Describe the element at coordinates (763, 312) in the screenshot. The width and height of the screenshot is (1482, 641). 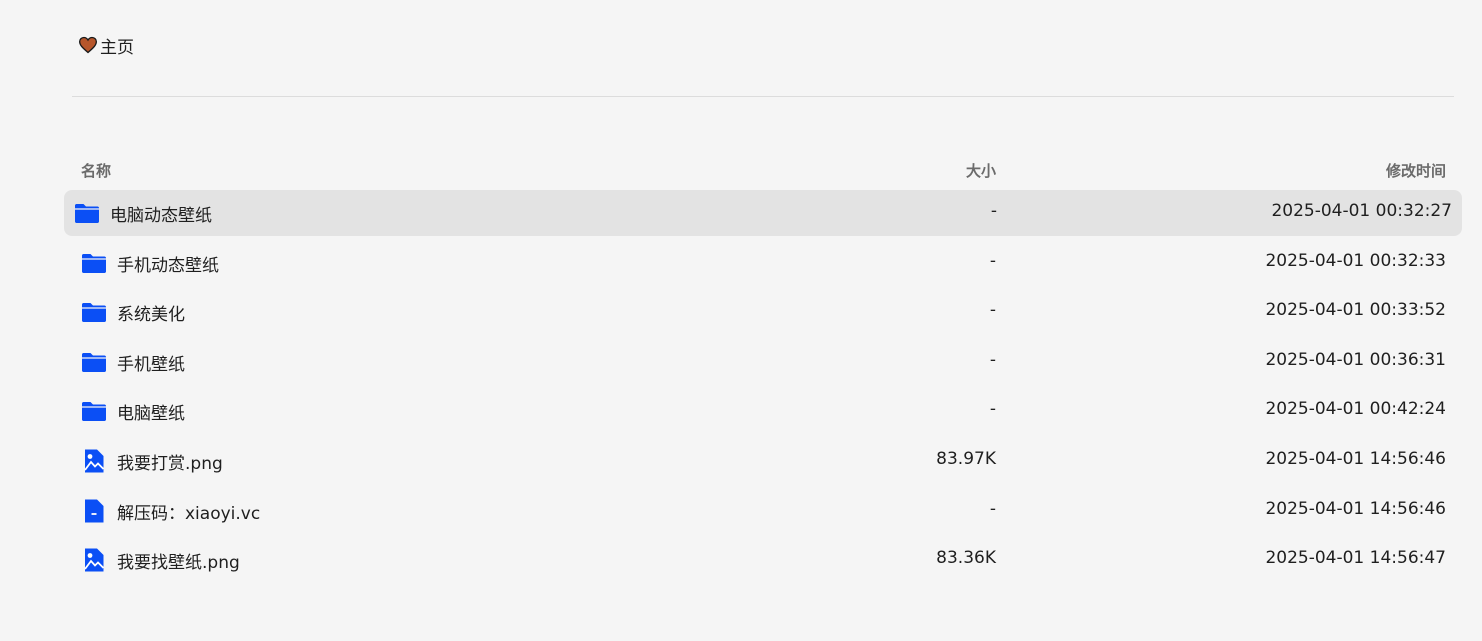
I see `table-row: 系统美化 - 2025-04-01 00:33:52` at that location.